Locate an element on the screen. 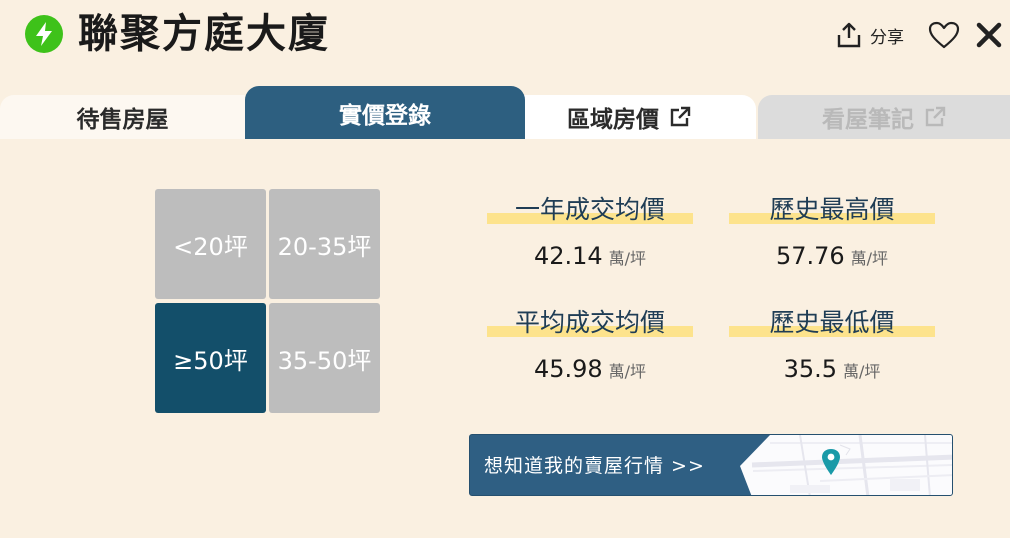 The image size is (1010, 538). close-button is located at coordinates (989, 35).